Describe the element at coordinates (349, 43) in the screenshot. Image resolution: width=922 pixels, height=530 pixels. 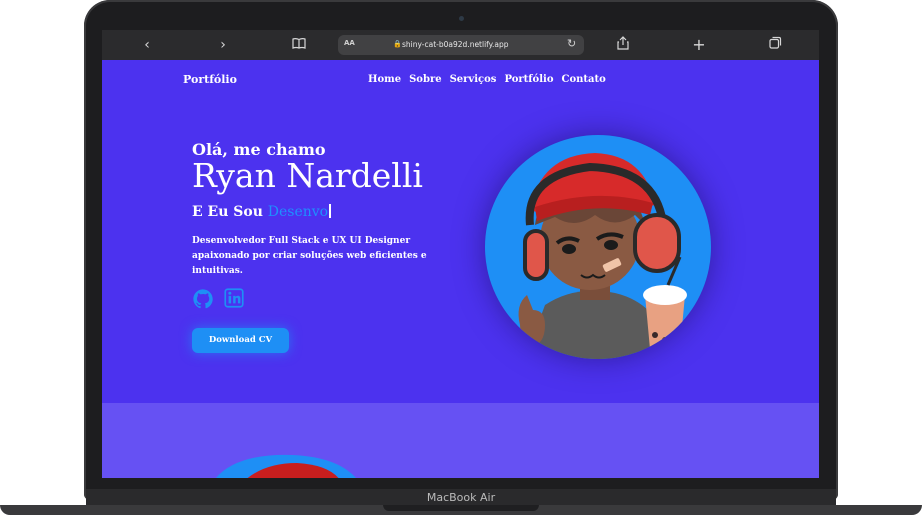
I see `reader-aa-button: AA` at that location.